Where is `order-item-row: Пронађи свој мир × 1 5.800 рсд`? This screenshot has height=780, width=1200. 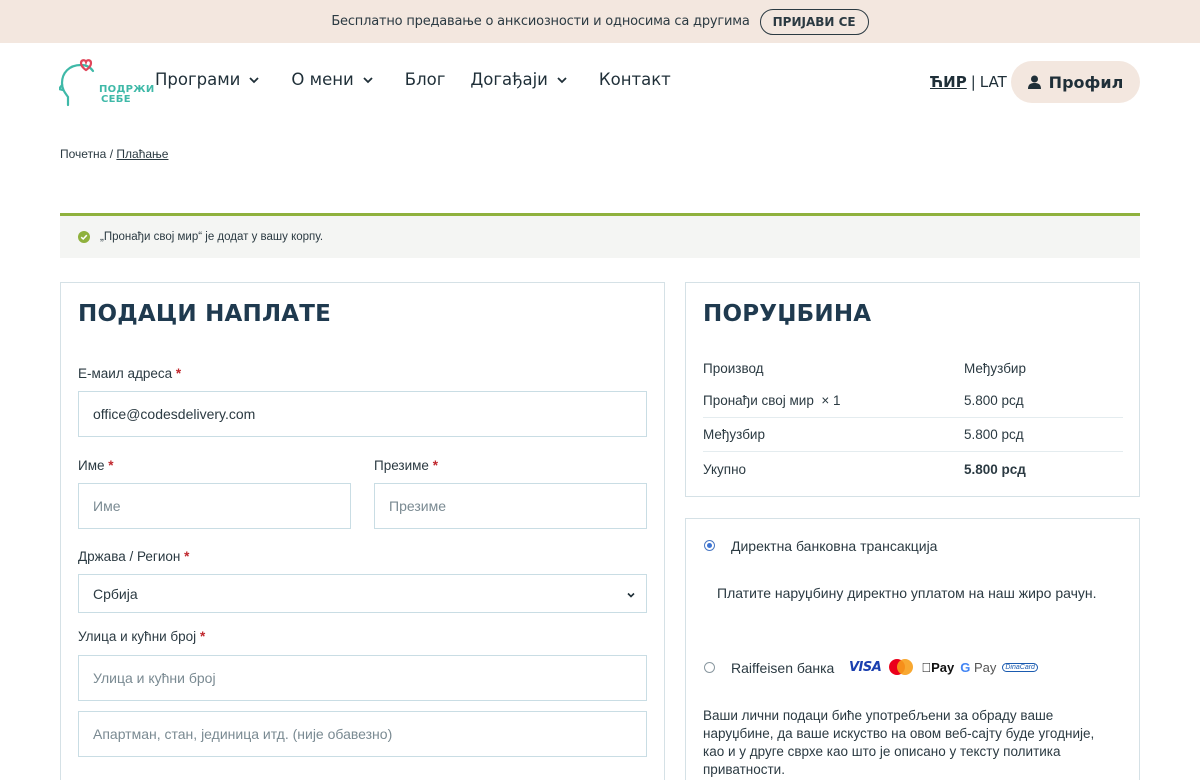 order-item-row: Пронађи свој мир × 1 5.800 рсд is located at coordinates (913, 401).